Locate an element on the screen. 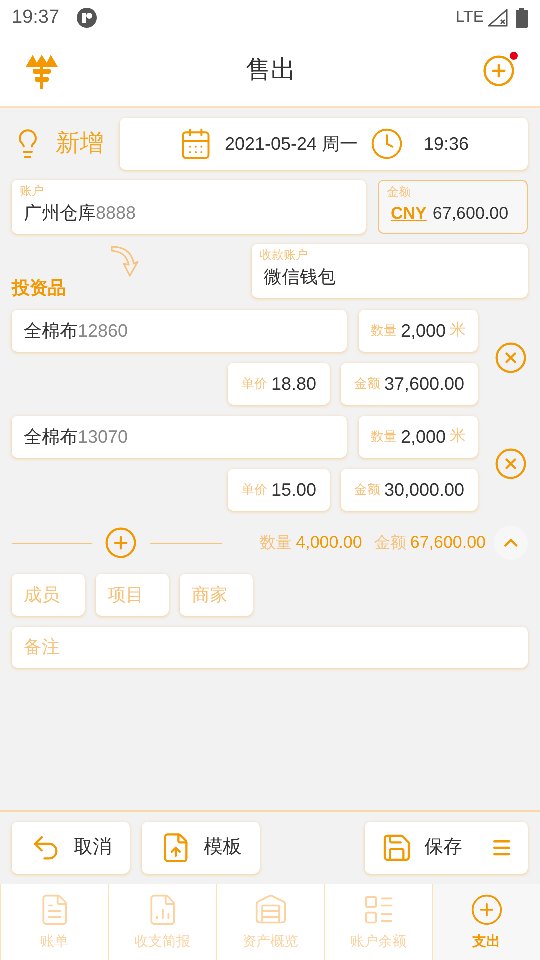  amount-label: 金额 is located at coordinates (399, 192).